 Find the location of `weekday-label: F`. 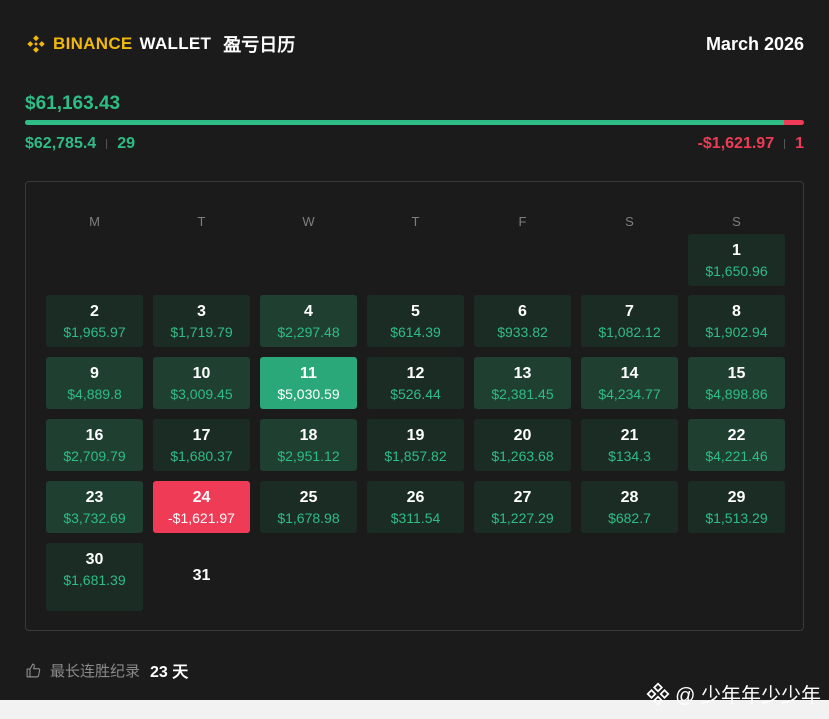

weekday-label: F is located at coordinates (522, 221).